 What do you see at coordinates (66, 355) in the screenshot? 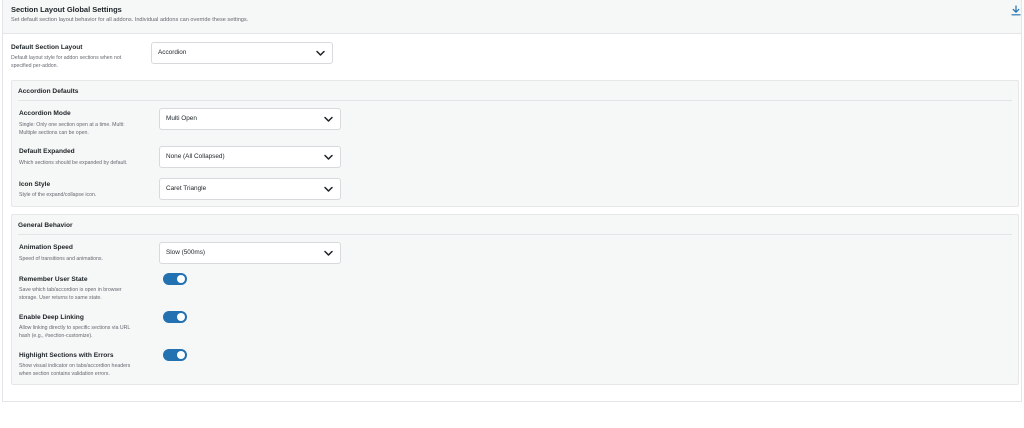
I see `highlight-errors-label: Highlight Sections with Errors` at bounding box center [66, 355].